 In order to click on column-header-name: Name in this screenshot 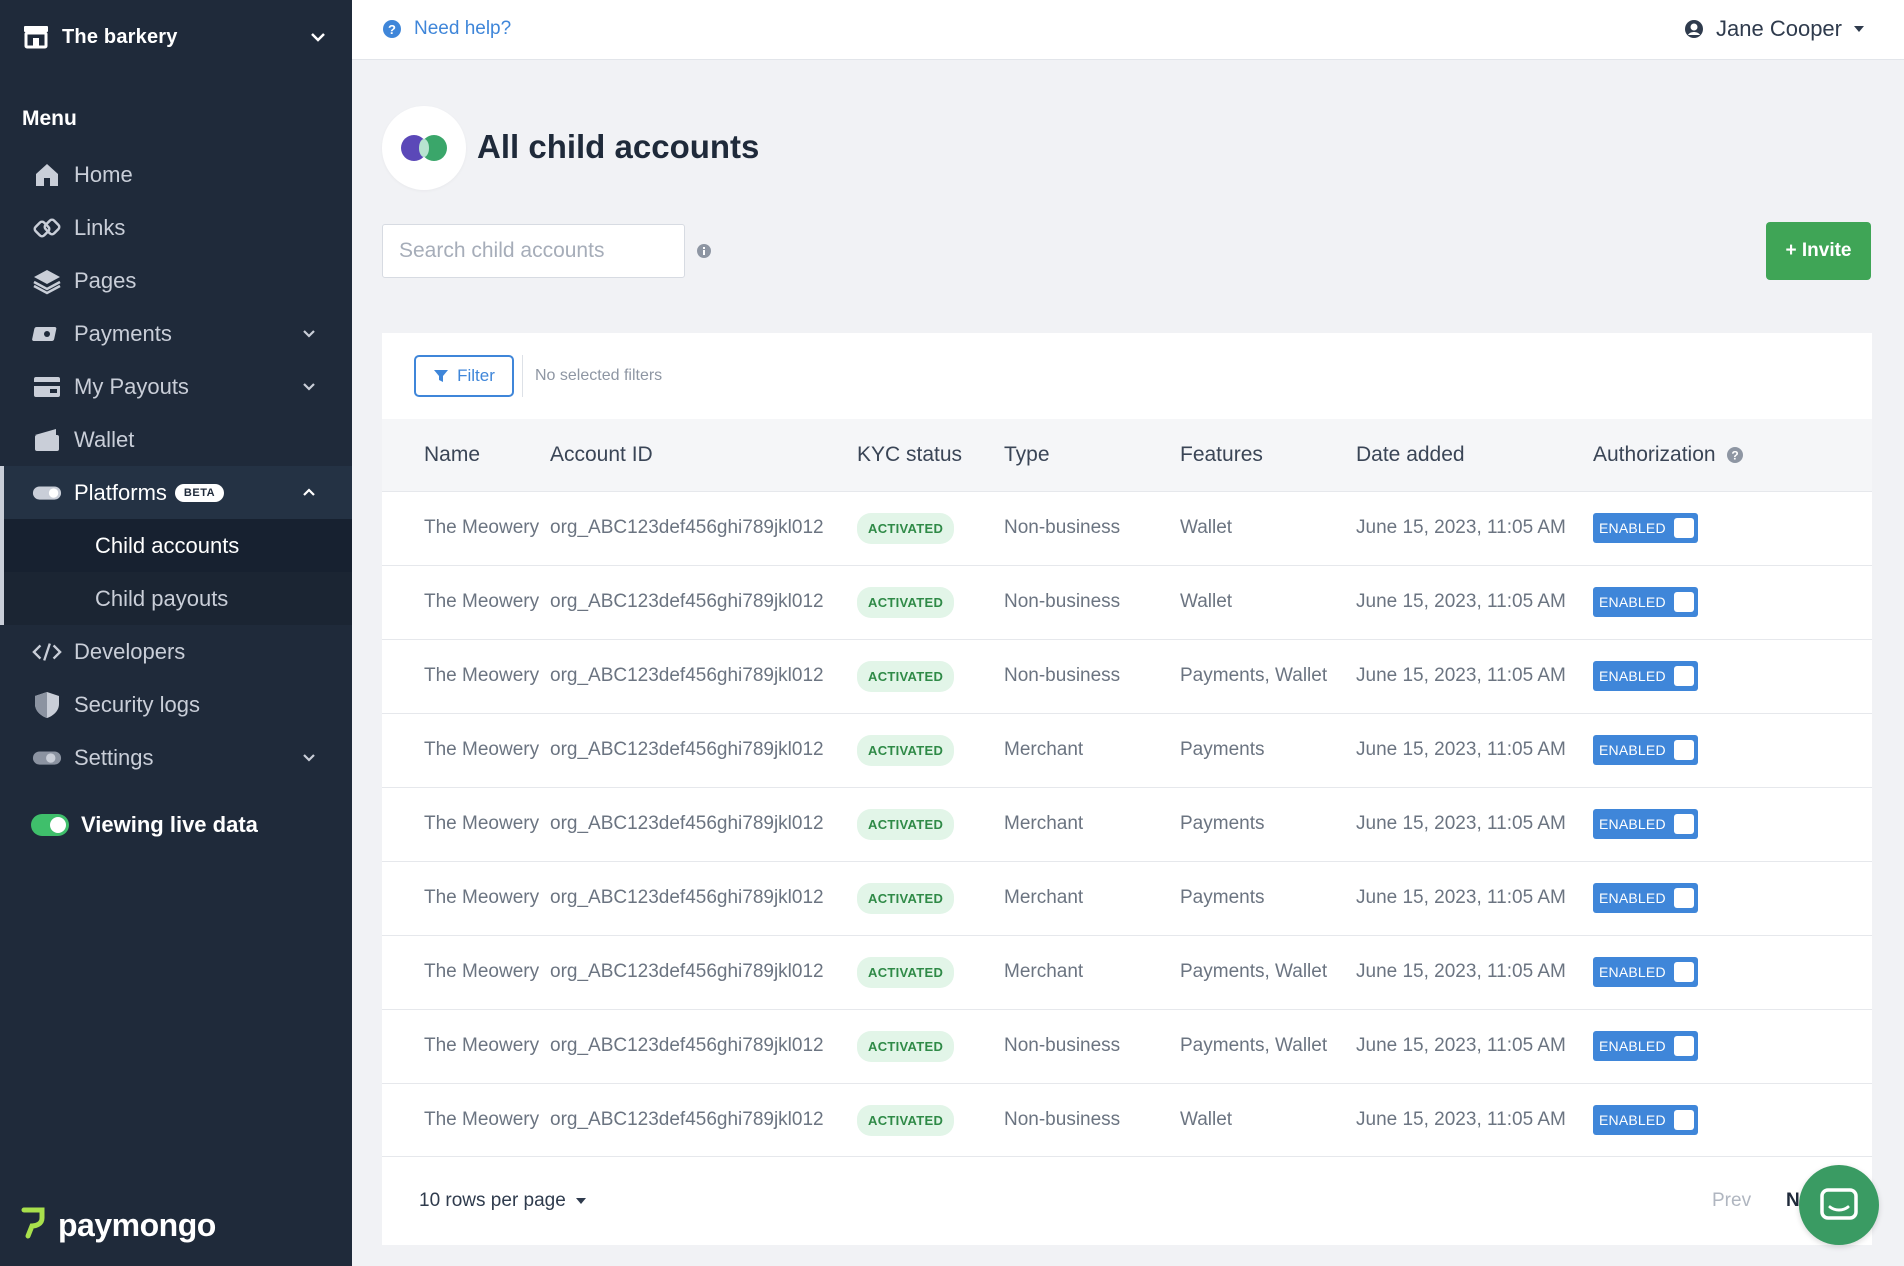, I will do `click(466, 455)`.